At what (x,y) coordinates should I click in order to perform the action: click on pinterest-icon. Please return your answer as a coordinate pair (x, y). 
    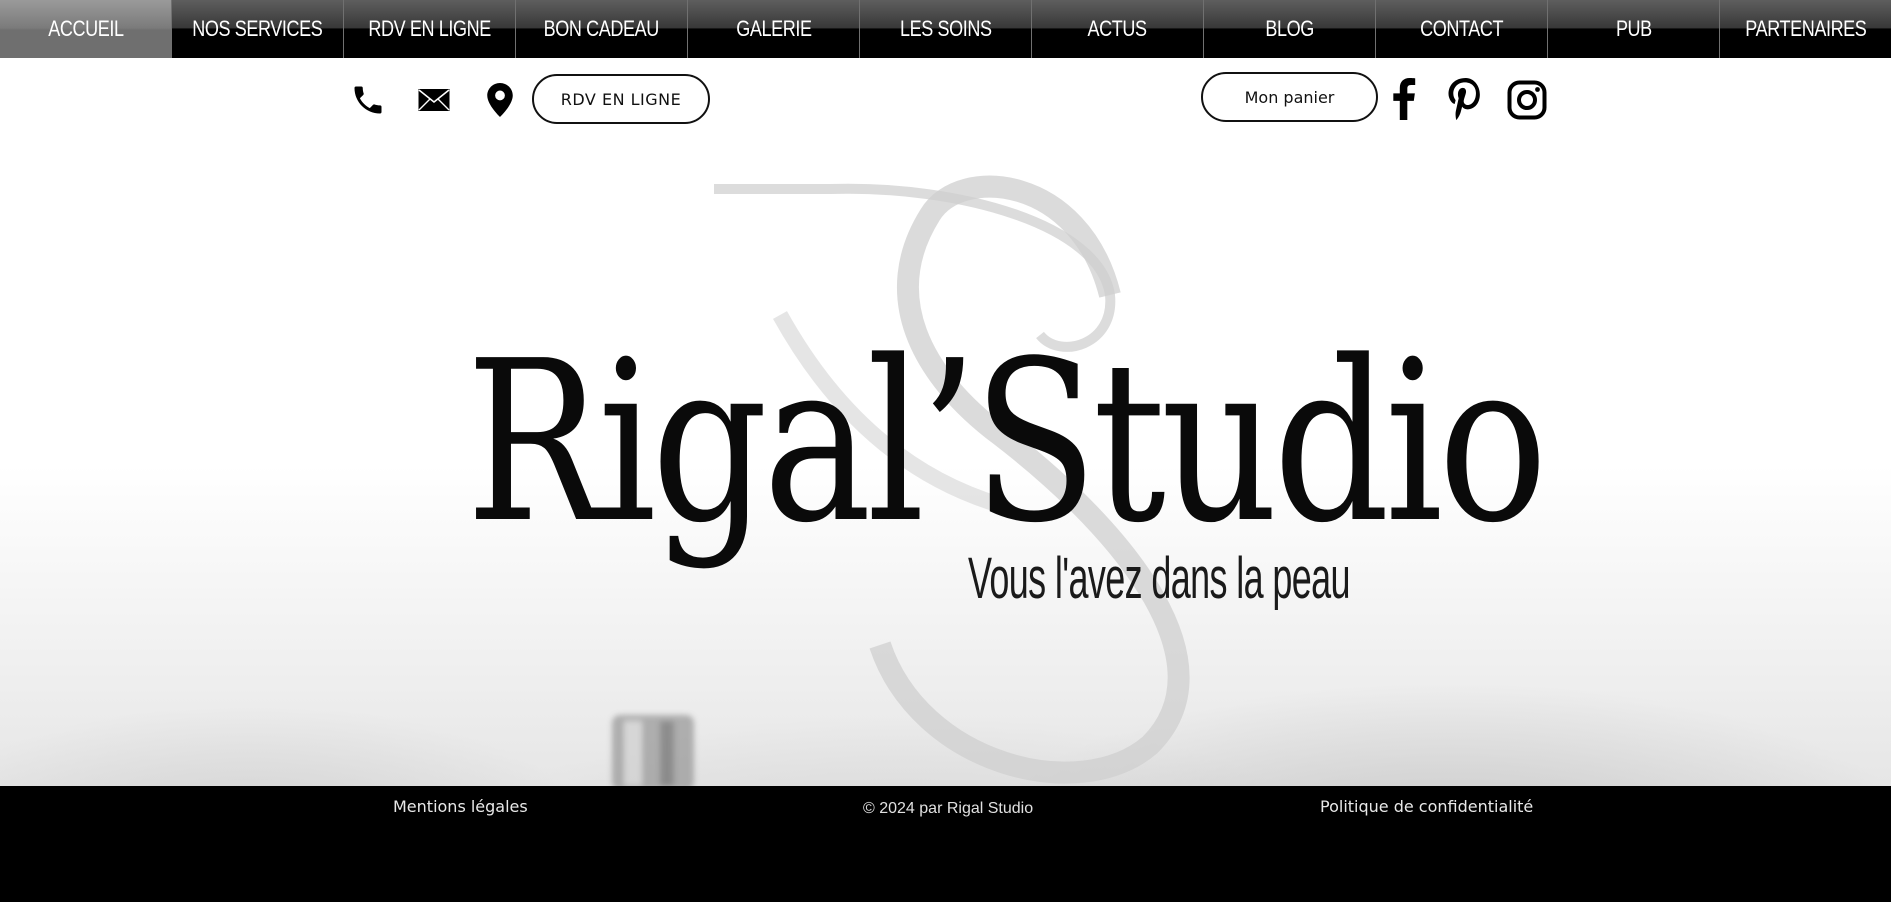
    Looking at the image, I should click on (1465, 99).